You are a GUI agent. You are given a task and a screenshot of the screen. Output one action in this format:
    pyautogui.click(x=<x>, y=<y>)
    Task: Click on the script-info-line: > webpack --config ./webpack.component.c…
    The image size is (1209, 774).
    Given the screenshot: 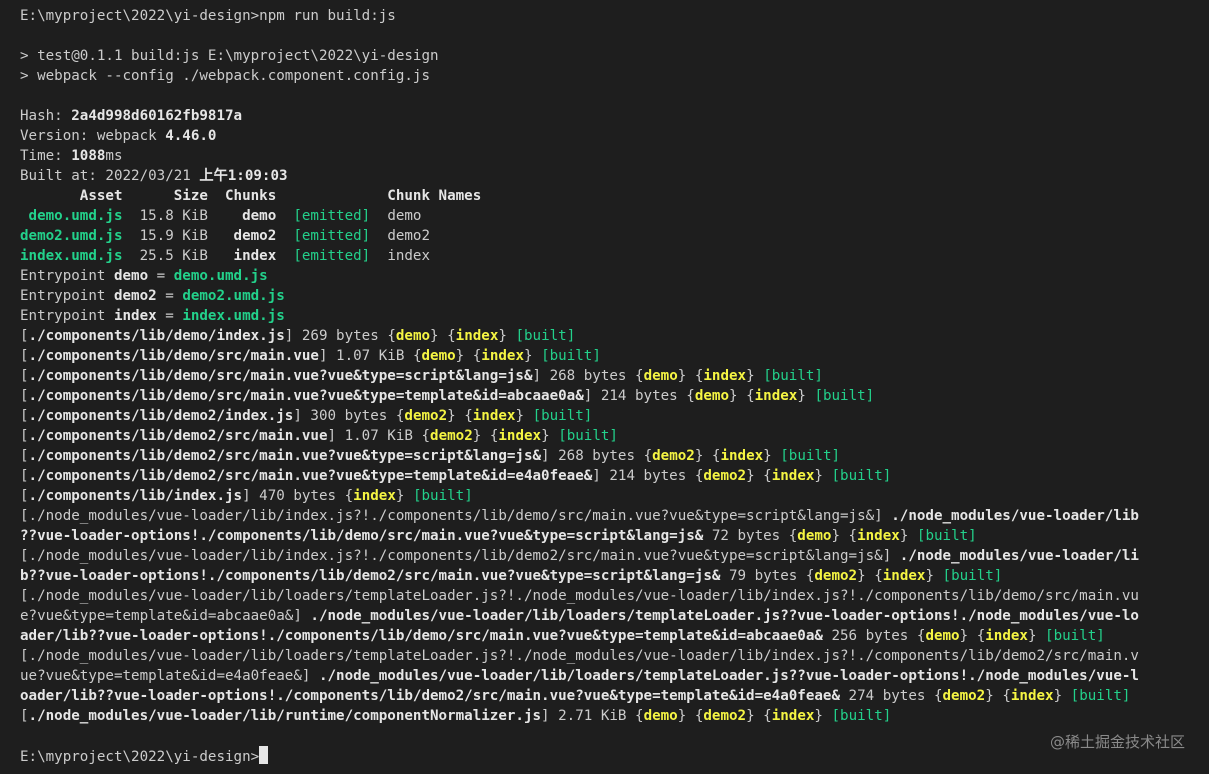 What is the action you would take?
    pyautogui.click(x=225, y=76)
    